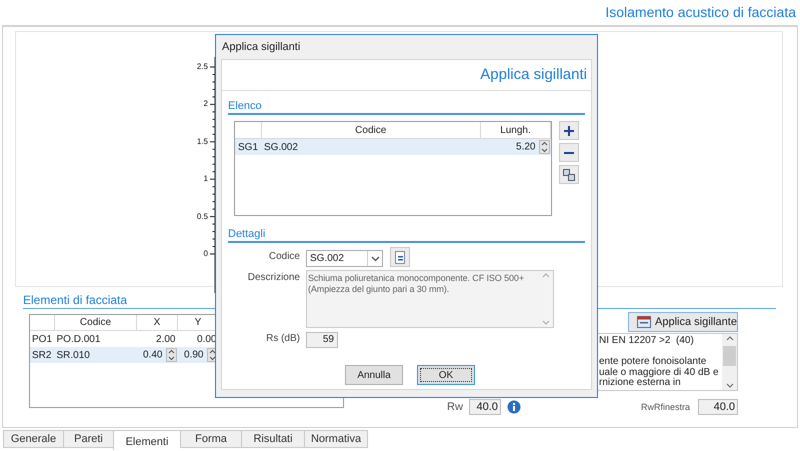 The image size is (800, 451). Describe the element at coordinates (205, 104) in the screenshot. I see `tick-label: 2` at that location.